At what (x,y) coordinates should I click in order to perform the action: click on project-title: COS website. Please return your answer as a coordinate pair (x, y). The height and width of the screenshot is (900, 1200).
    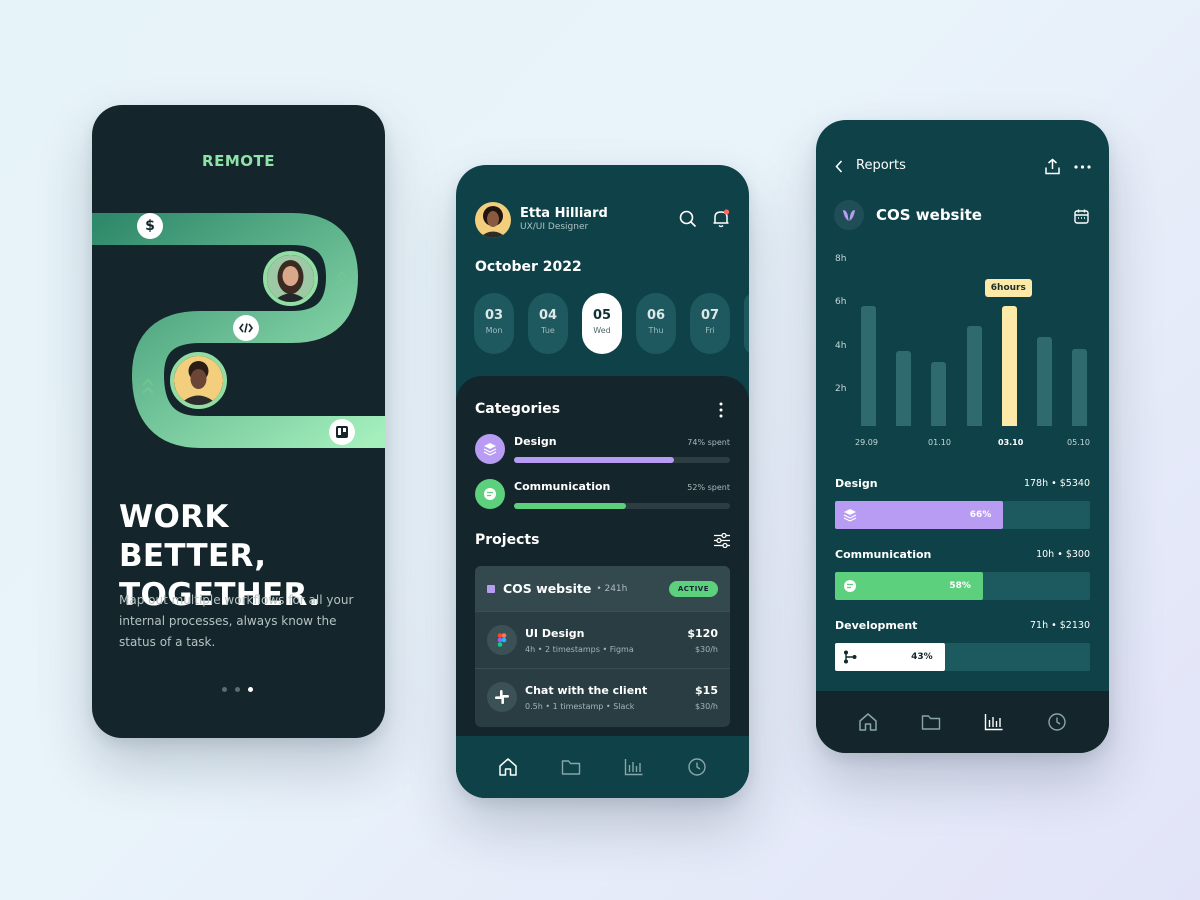
    Looking at the image, I should click on (547, 588).